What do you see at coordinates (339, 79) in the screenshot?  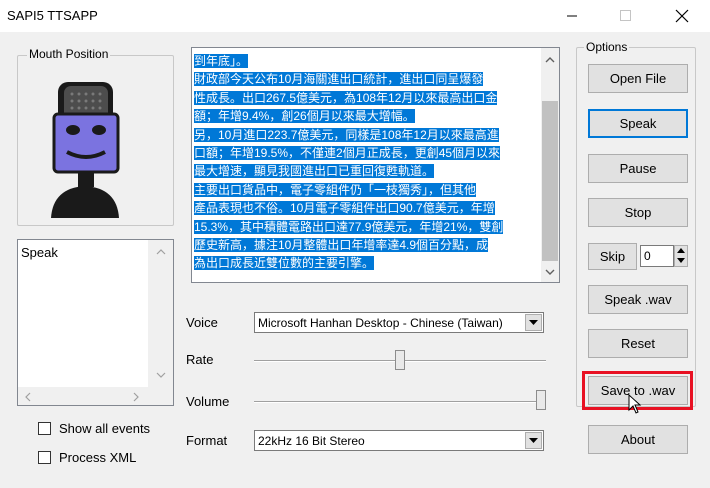 I see `text-line-content: 財政部今天公布10月海關進出口統計，進出口同呈爆發` at bounding box center [339, 79].